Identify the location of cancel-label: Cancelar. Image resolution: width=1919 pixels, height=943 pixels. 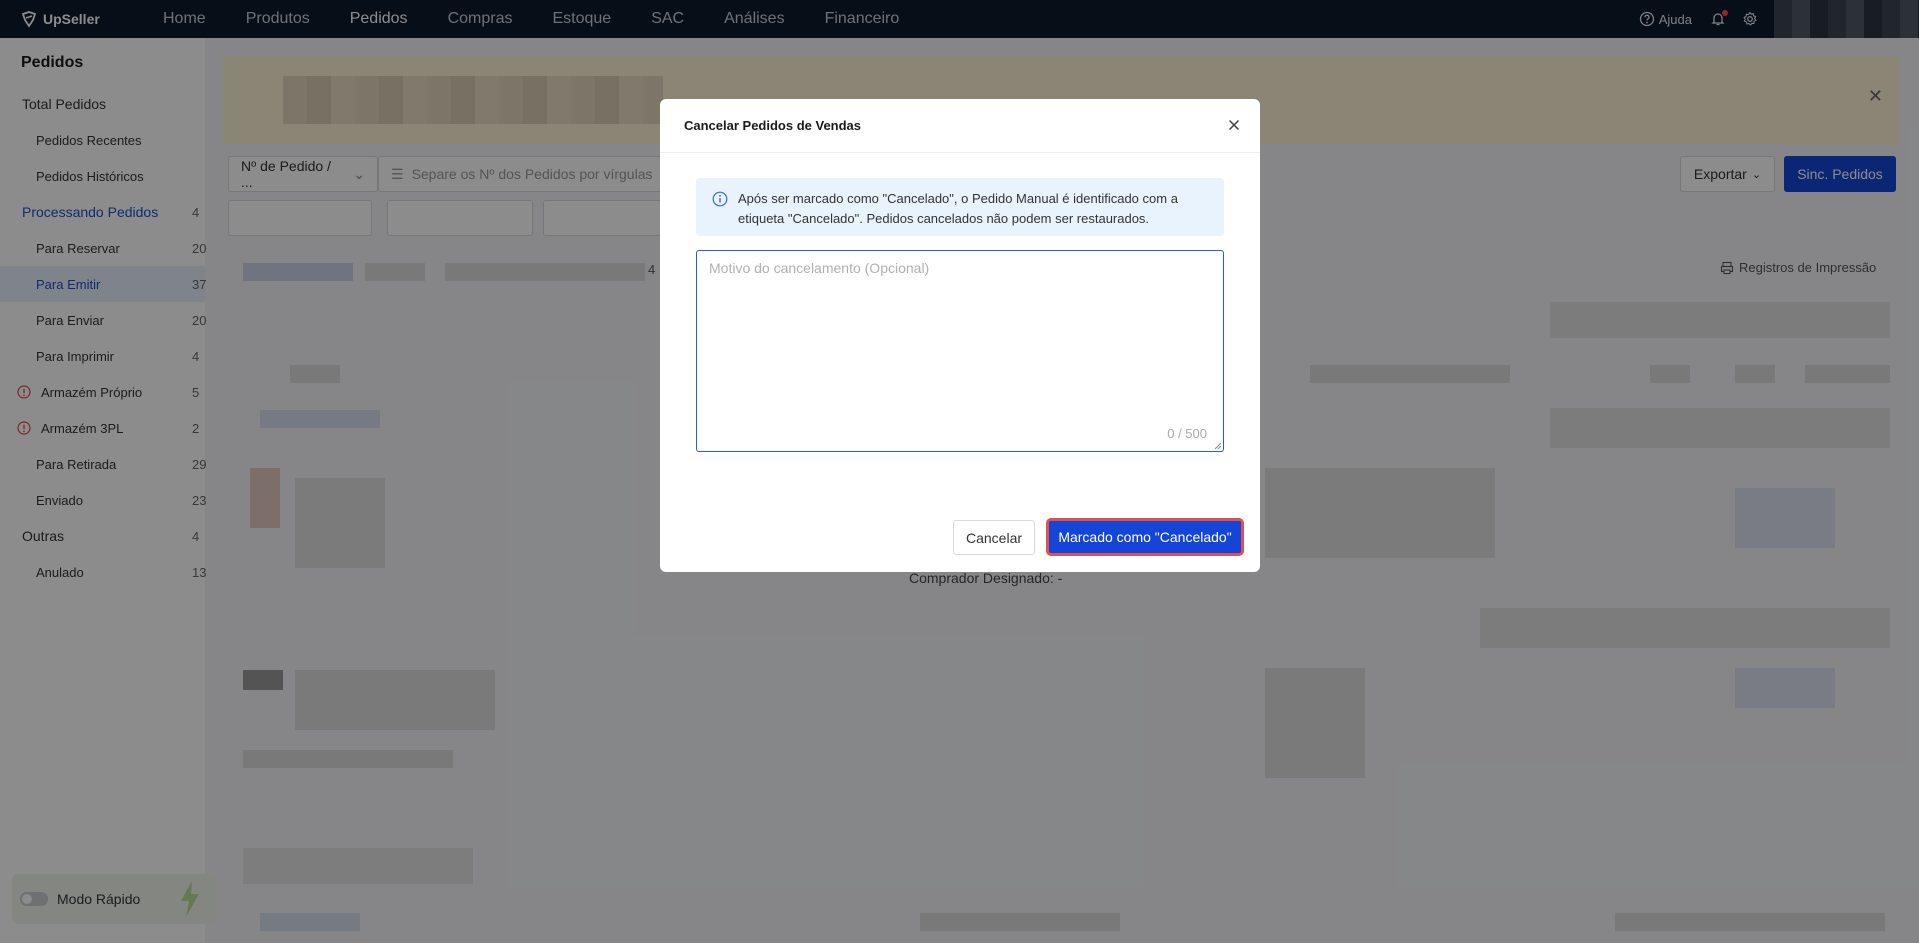
(994, 537).